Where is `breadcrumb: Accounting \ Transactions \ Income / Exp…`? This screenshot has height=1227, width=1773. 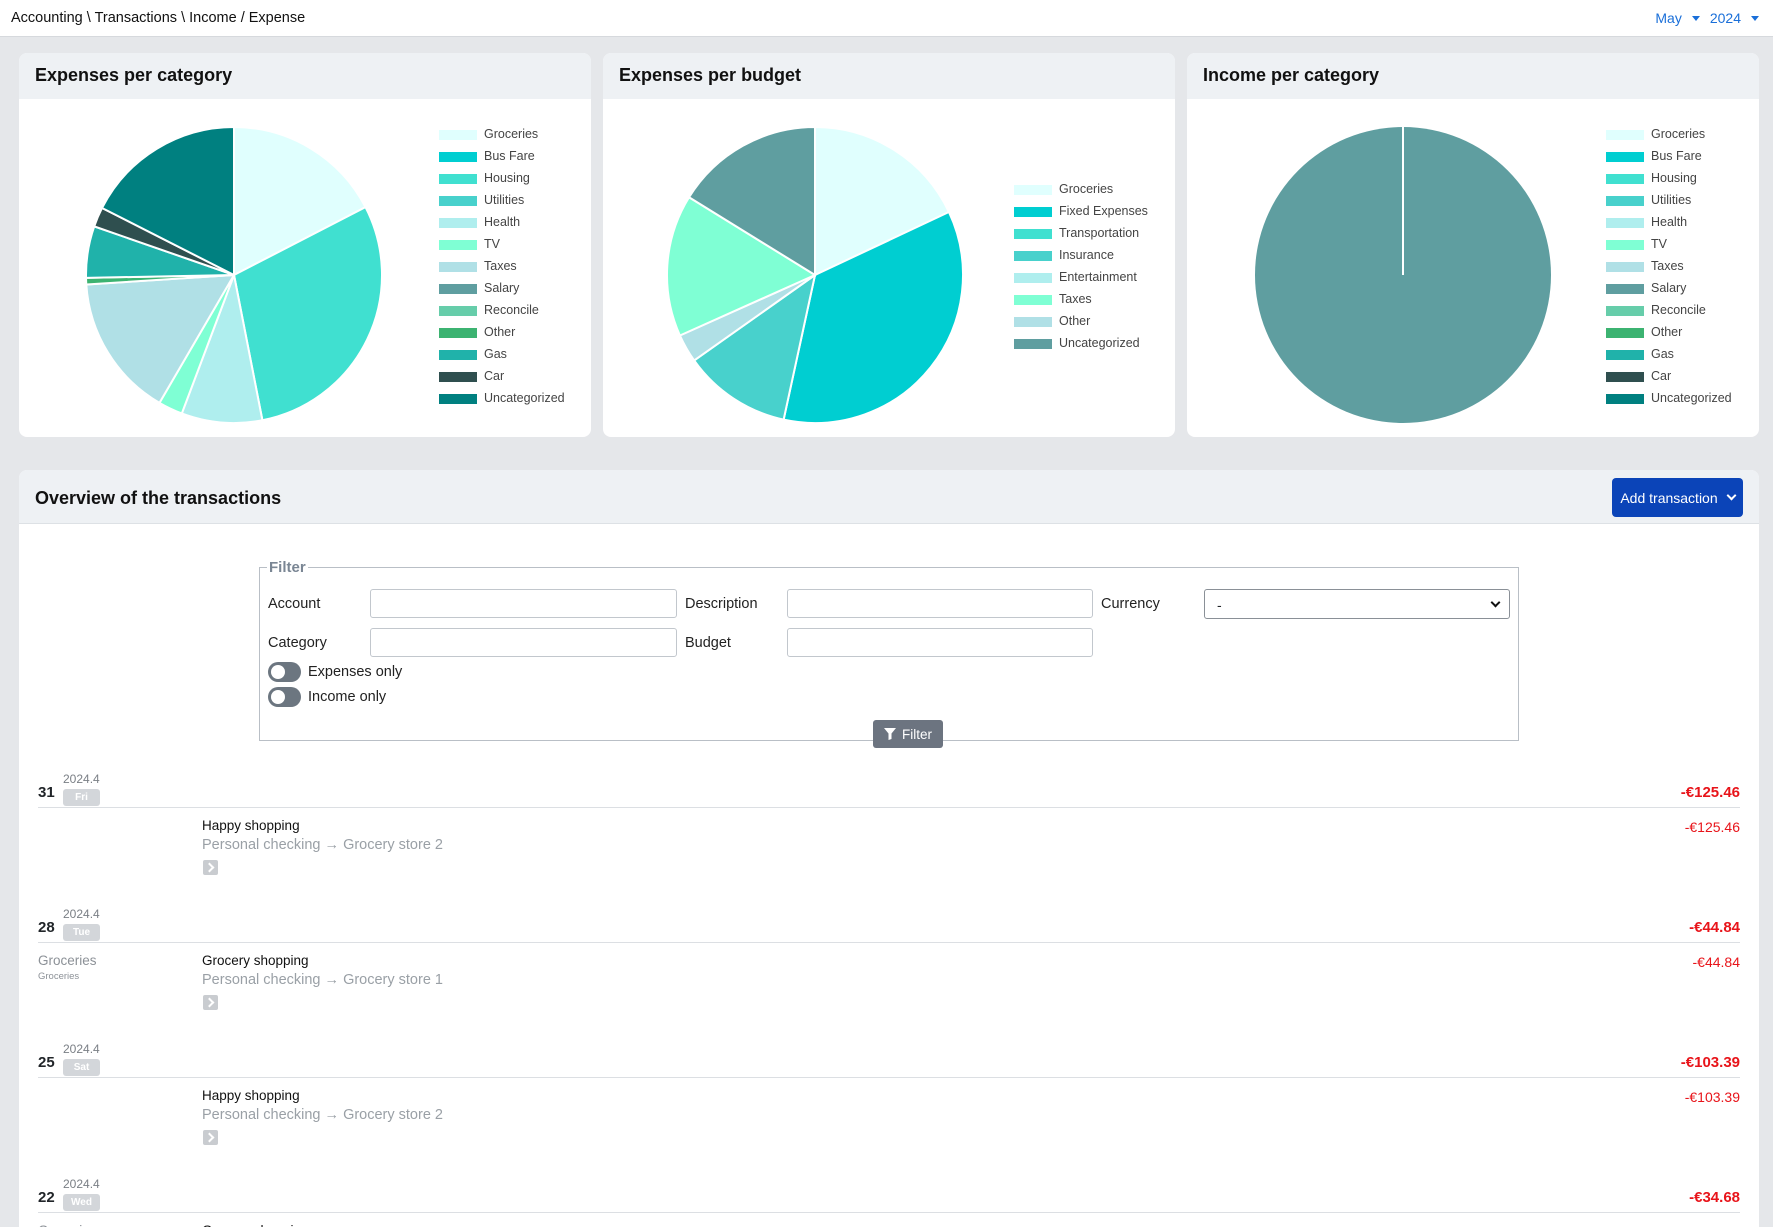
breadcrumb: Accounting \ Transactions \ Income / Exp… is located at coordinates (158, 18).